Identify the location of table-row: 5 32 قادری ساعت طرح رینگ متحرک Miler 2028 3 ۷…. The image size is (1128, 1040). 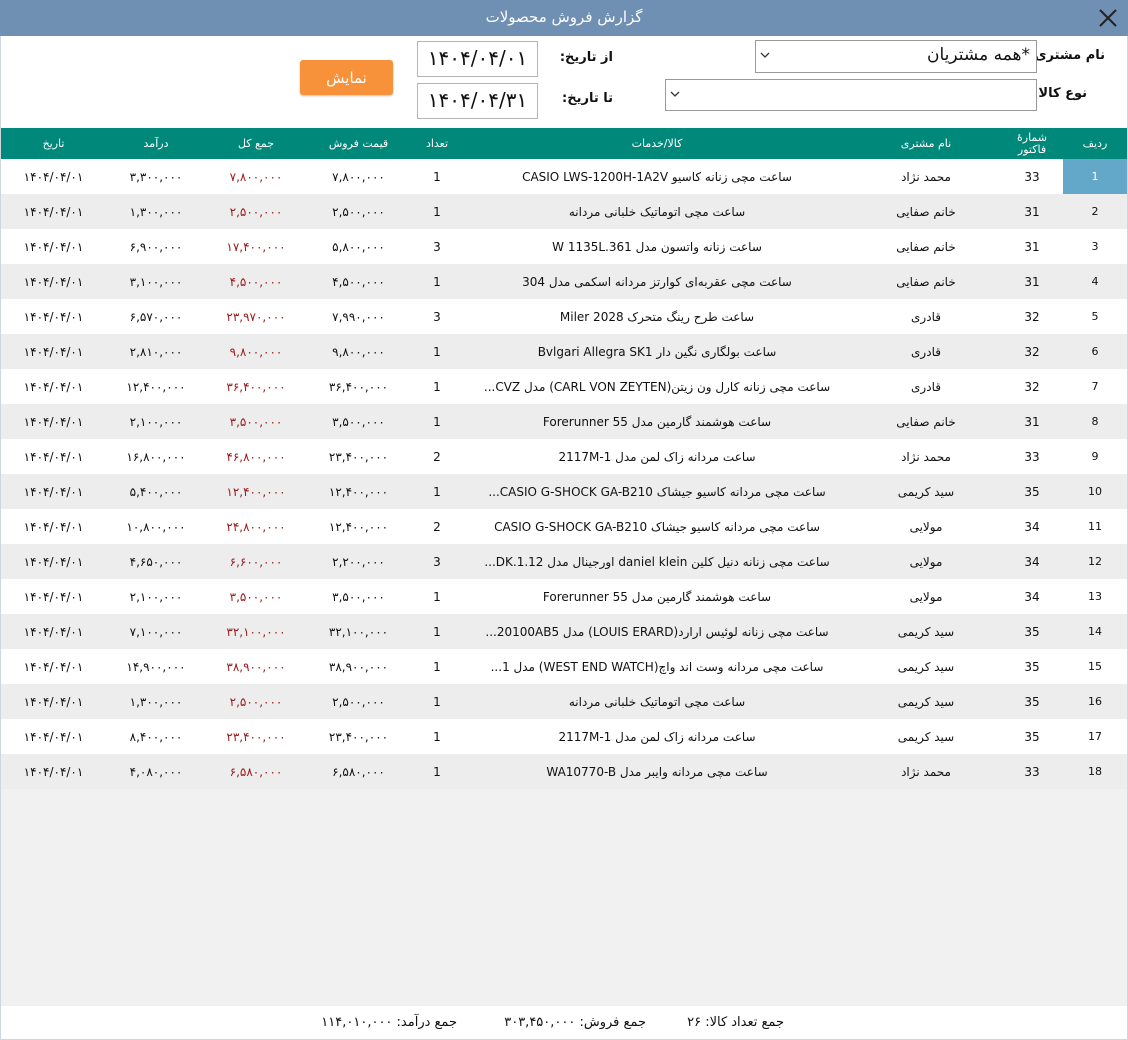
(564, 316).